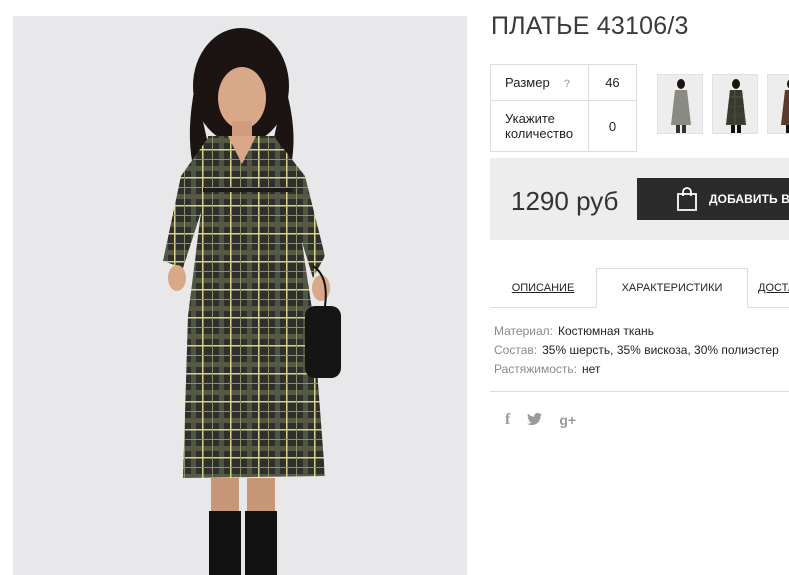 The image size is (789, 575). Describe the element at coordinates (612, 82) in the screenshot. I see `size-select: 46` at that location.